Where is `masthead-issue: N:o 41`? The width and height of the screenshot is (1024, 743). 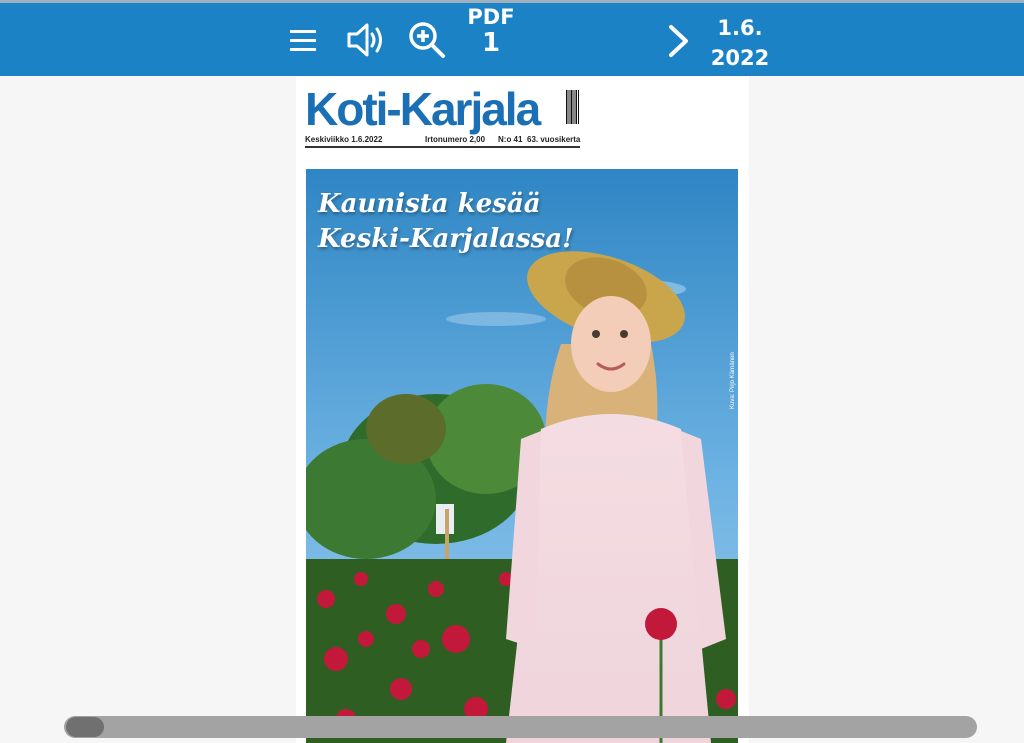
masthead-issue: N:o 41 is located at coordinates (510, 139).